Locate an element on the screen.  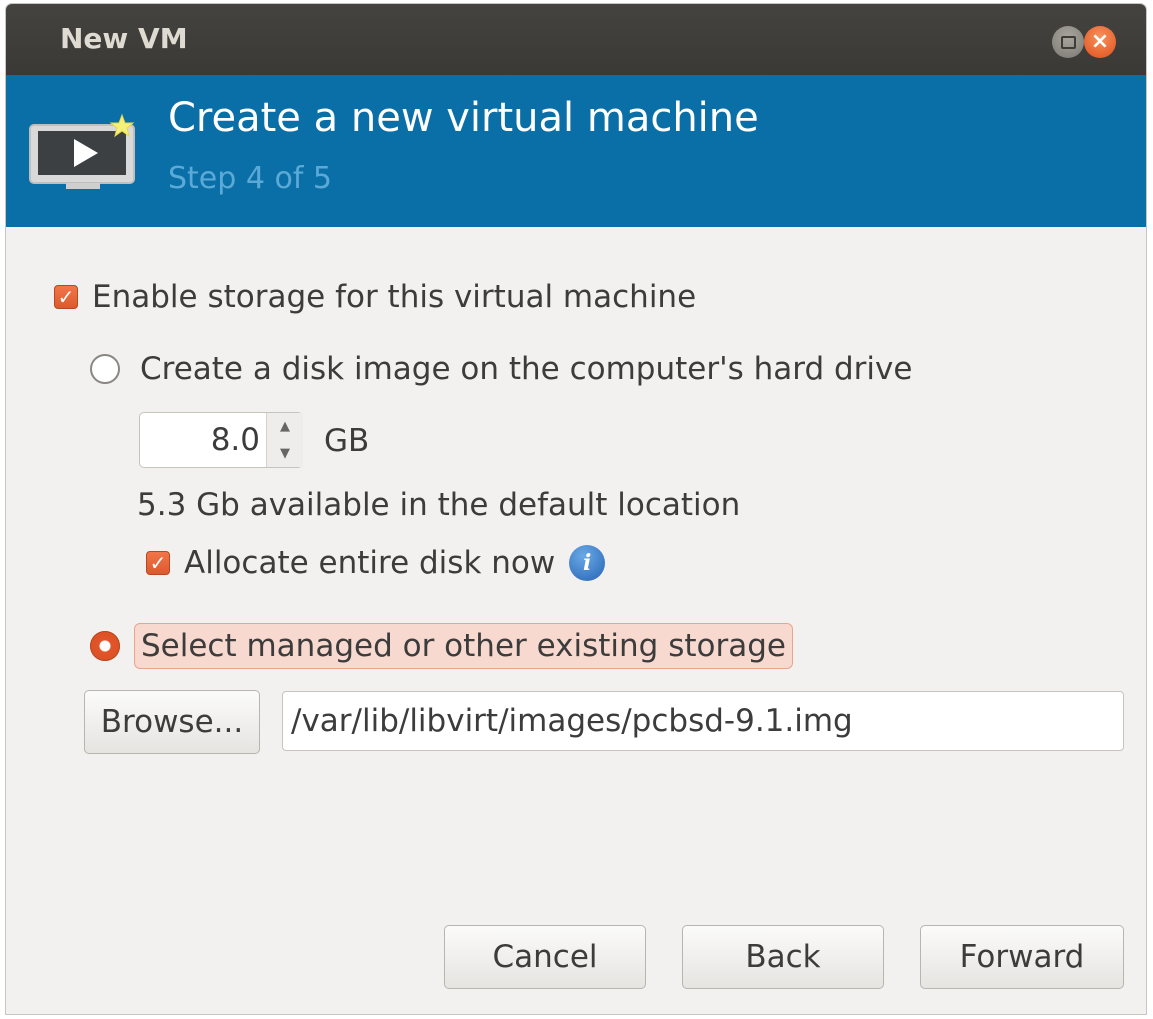
size-unit-row: GB is located at coordinates (346, 441).